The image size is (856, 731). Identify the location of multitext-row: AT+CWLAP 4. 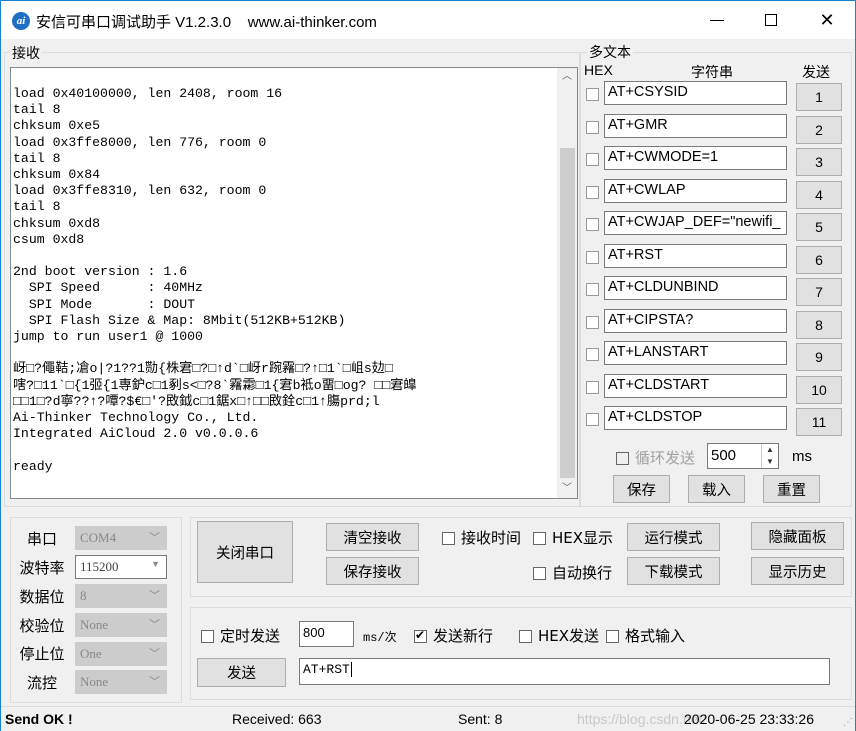
(714, 193).